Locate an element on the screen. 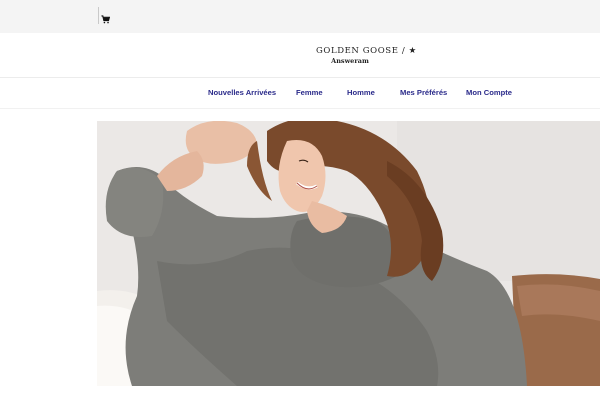 The height and width of the screenshot is (400, 600). shopping-cart-icon is located at coordinates (106, 20).